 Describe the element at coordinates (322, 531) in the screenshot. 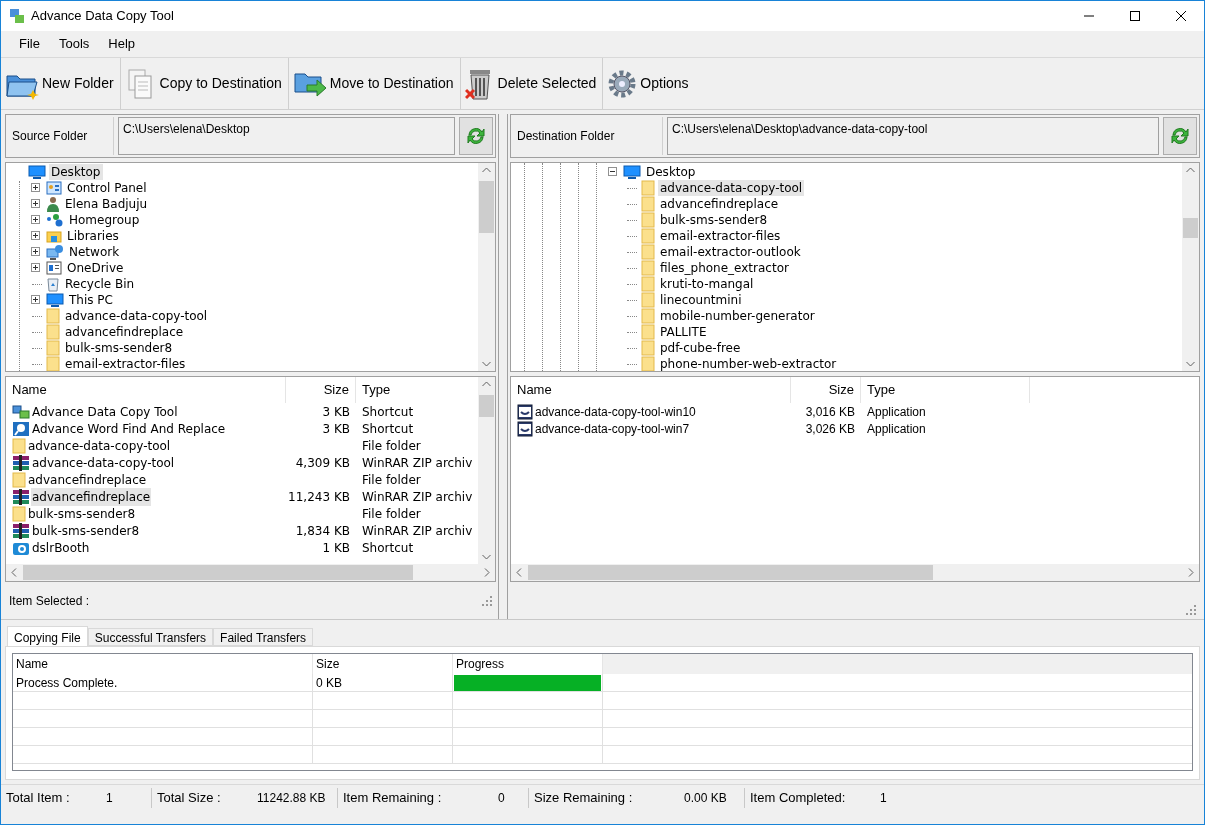

I see `file-size: 1,834 KB` at that location.